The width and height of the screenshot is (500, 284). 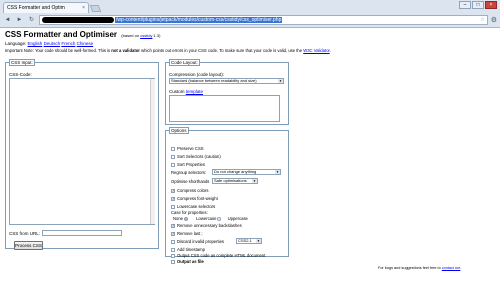 I want to click on process-css-button: Process CSS, so click(x=28, y=245).